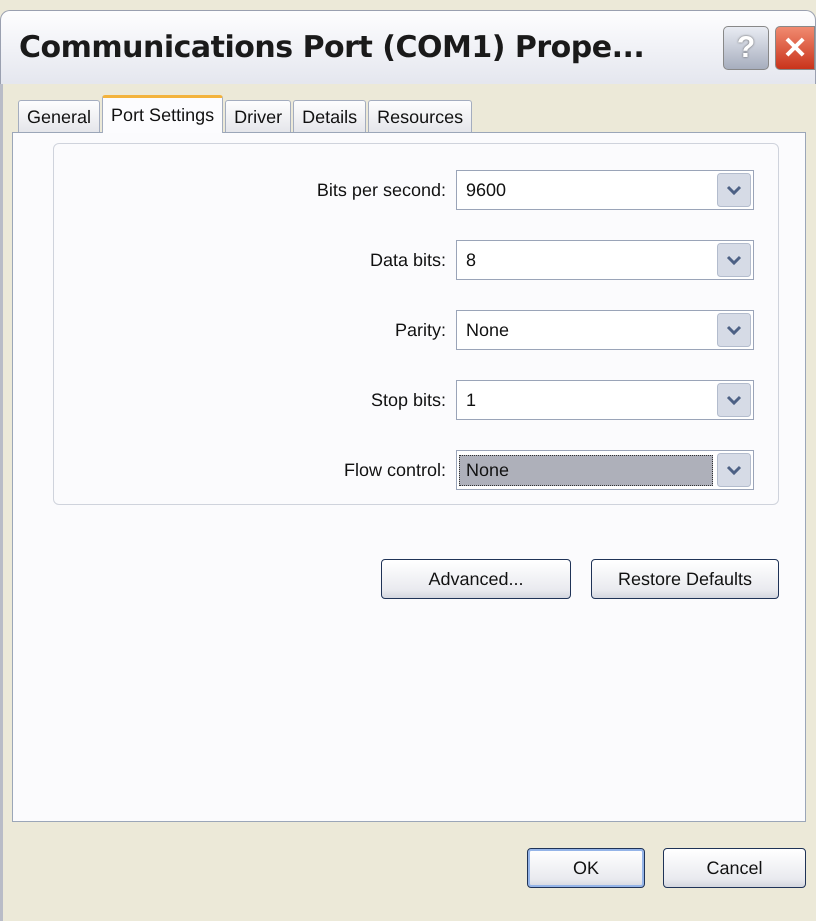 Image resolution: width=816 pixels, height=921 pixels. I want to click on tab: General, so click(59, 116).